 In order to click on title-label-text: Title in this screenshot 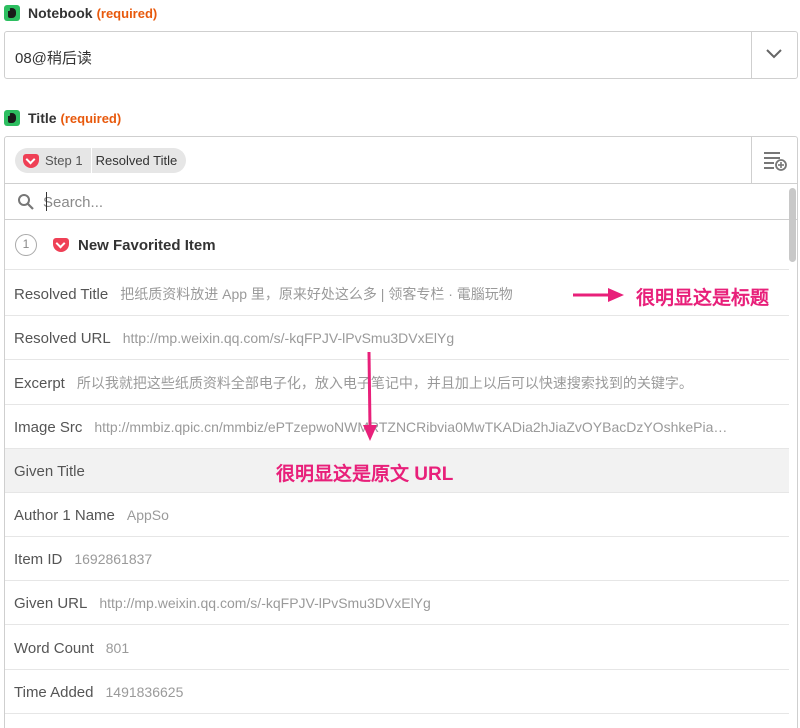, I will do `click(42, 118)`.